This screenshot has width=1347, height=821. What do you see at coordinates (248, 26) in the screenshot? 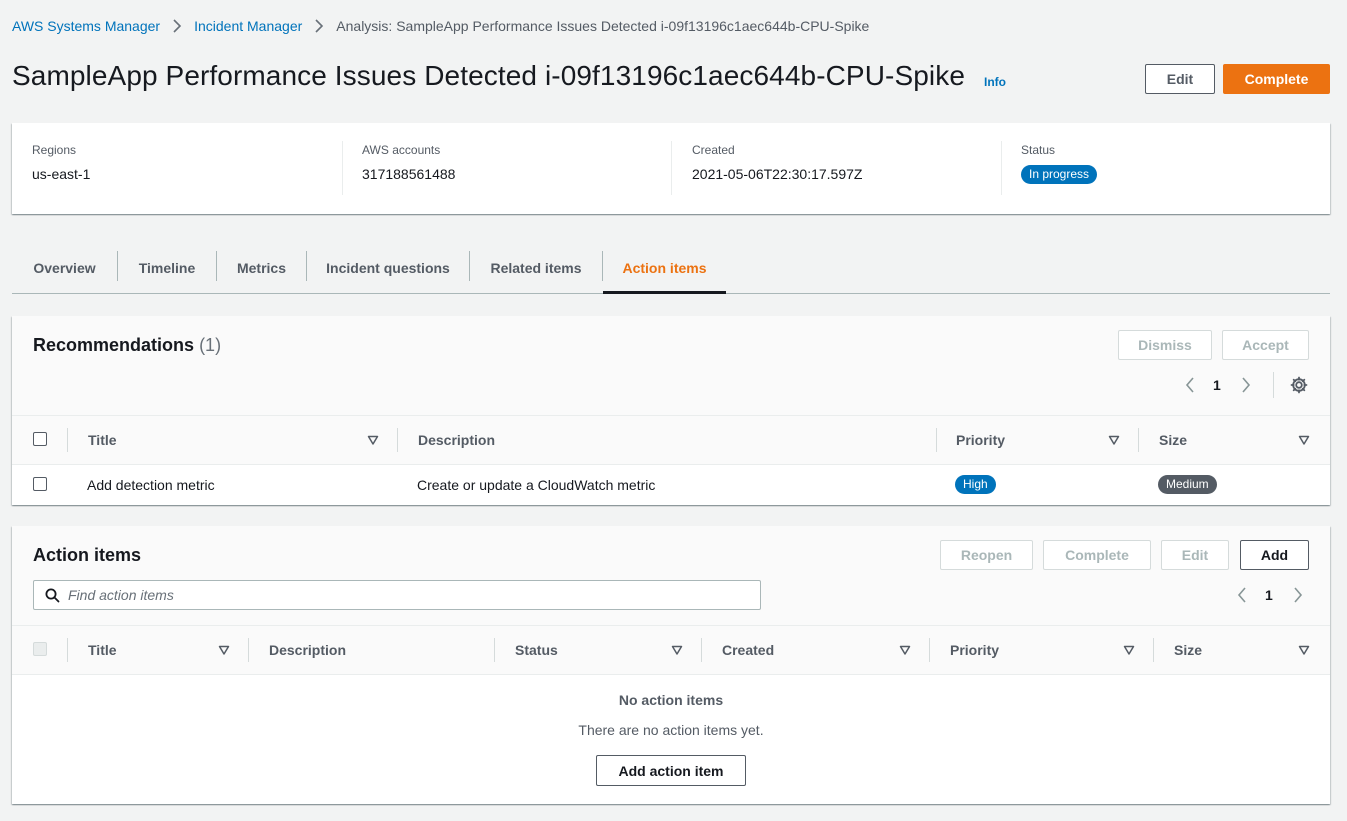
I see `breadcrumb-incident-manager: Incident Manager` at bounding box center [248, 26].